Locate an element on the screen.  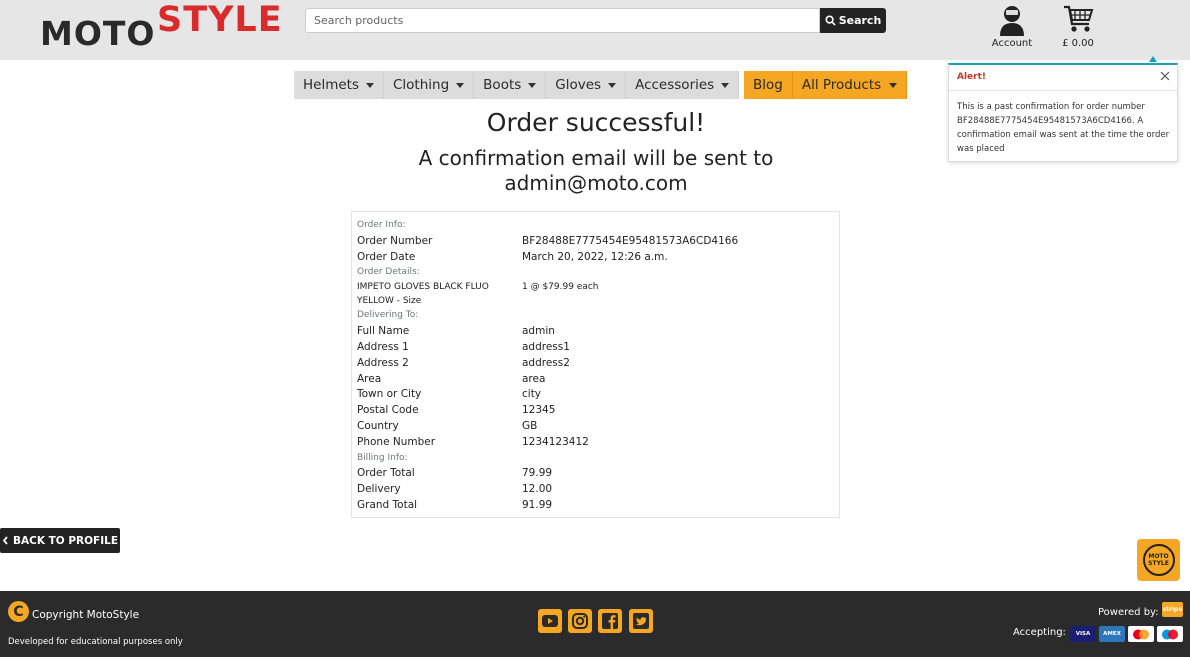
billing-label: Delivery is located at coordinates (379, 489).